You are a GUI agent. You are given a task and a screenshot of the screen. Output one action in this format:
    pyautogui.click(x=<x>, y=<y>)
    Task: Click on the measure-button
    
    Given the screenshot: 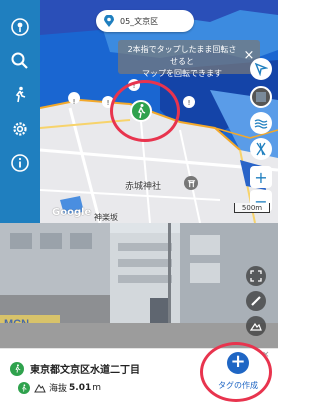 What is the action you would take?
    pyautogui.click(x=256, y=301)
    